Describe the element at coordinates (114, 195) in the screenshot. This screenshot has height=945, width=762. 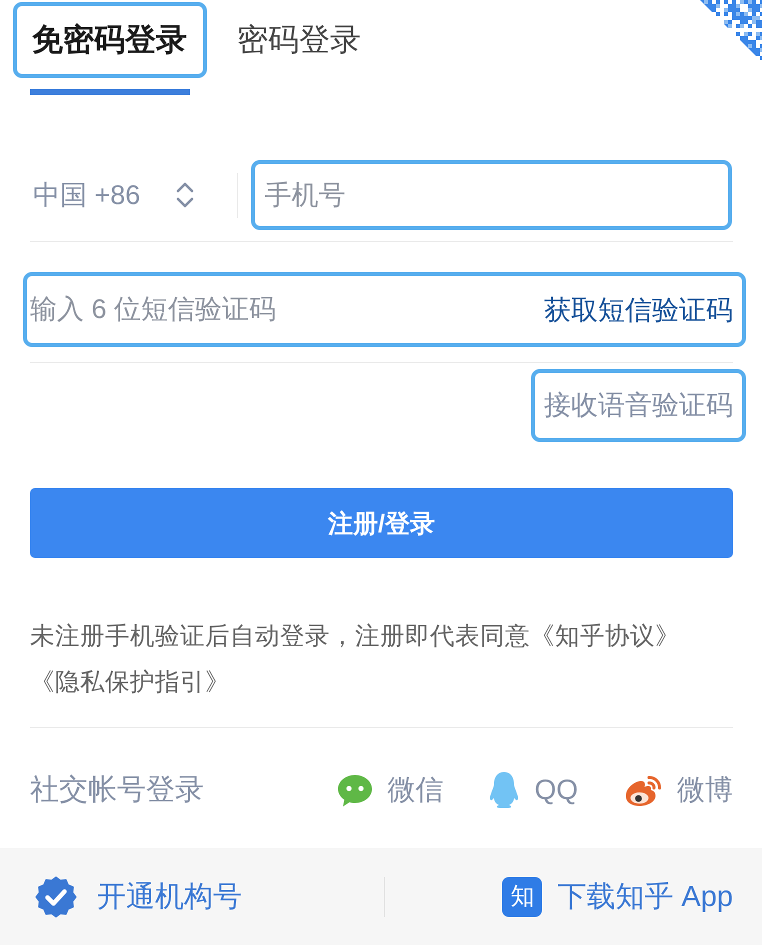
I see `country-code-select: 中国 +86` at that location.